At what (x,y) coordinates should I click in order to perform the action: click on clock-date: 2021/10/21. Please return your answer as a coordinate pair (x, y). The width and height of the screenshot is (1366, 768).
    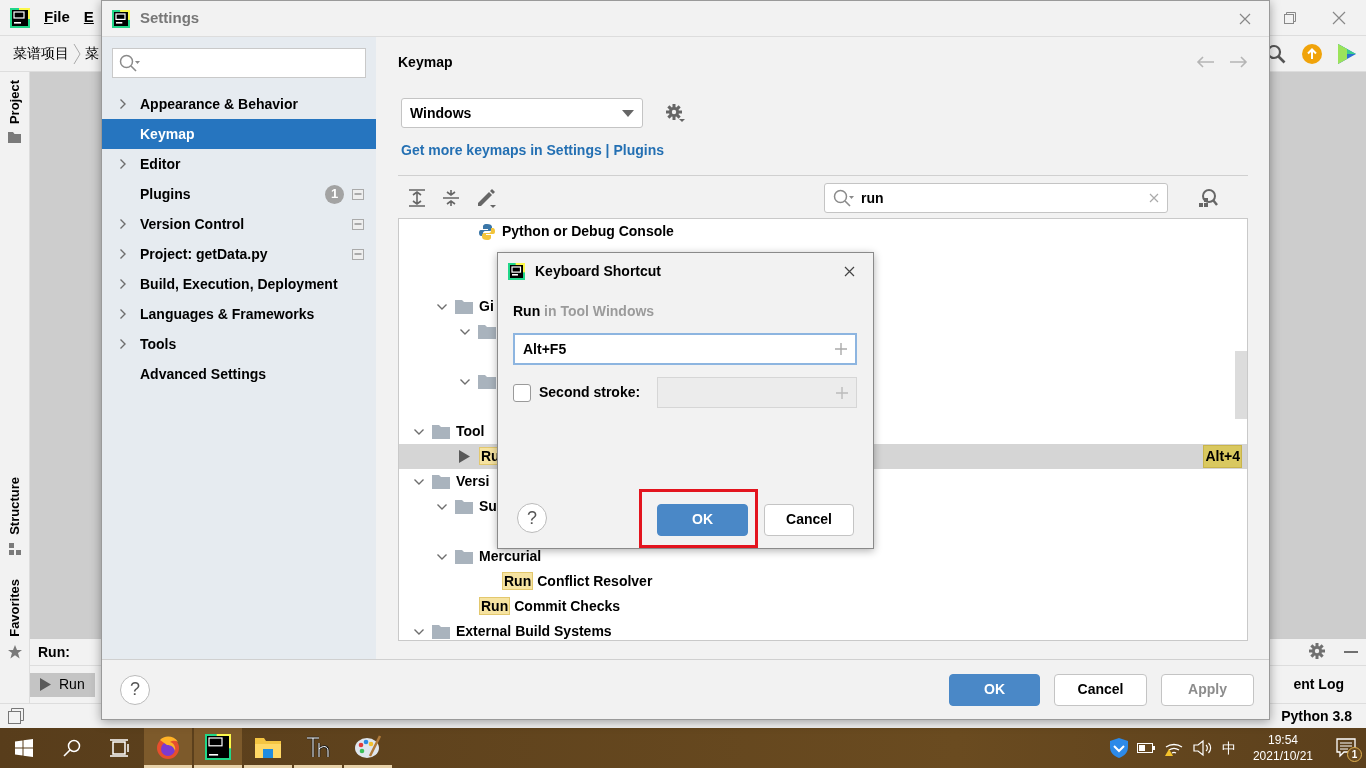
    Looking at the image, I should click on (1282, 756).